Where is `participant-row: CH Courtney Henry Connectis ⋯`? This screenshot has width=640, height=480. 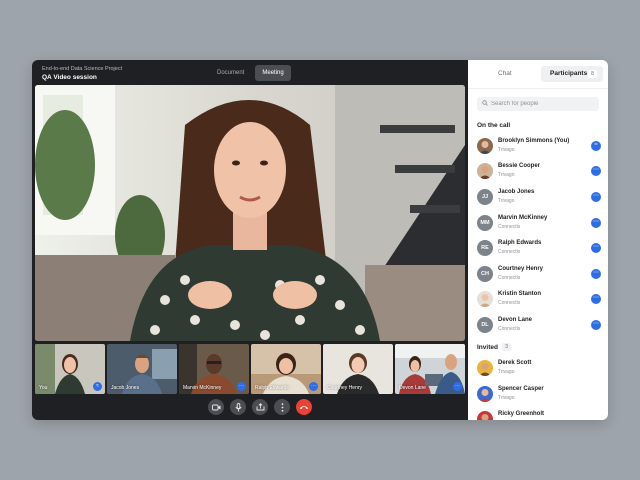
participant-row: CH Courtney Henry Connectis ⋯ is located at coordinates (539, 274).